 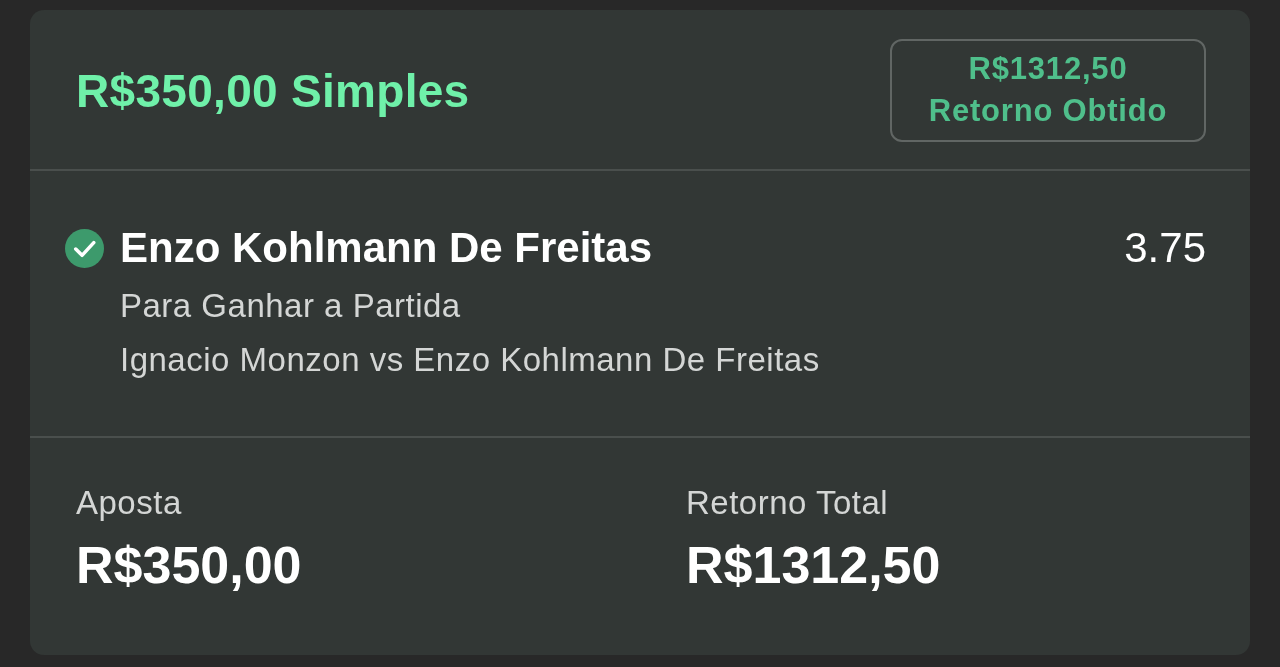 I want to click on summary-label: Aposta, so click(x=129, y=503).